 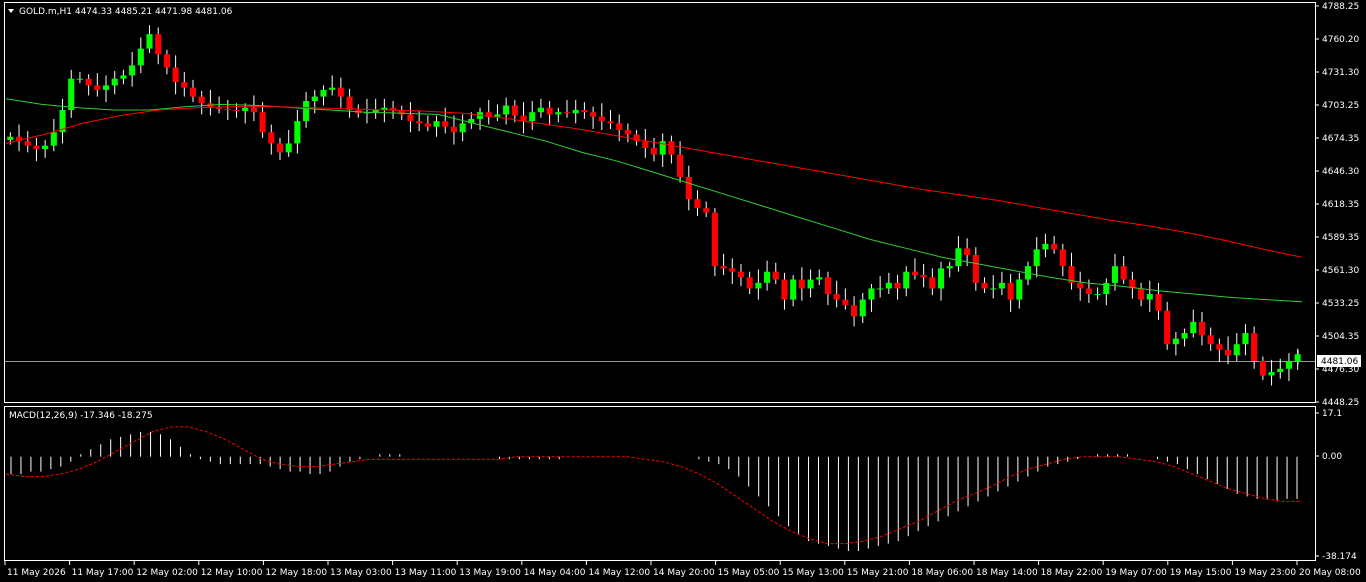 I want to click on time-tick-label: 18 May 22:00, so click(x=1072, y=573).